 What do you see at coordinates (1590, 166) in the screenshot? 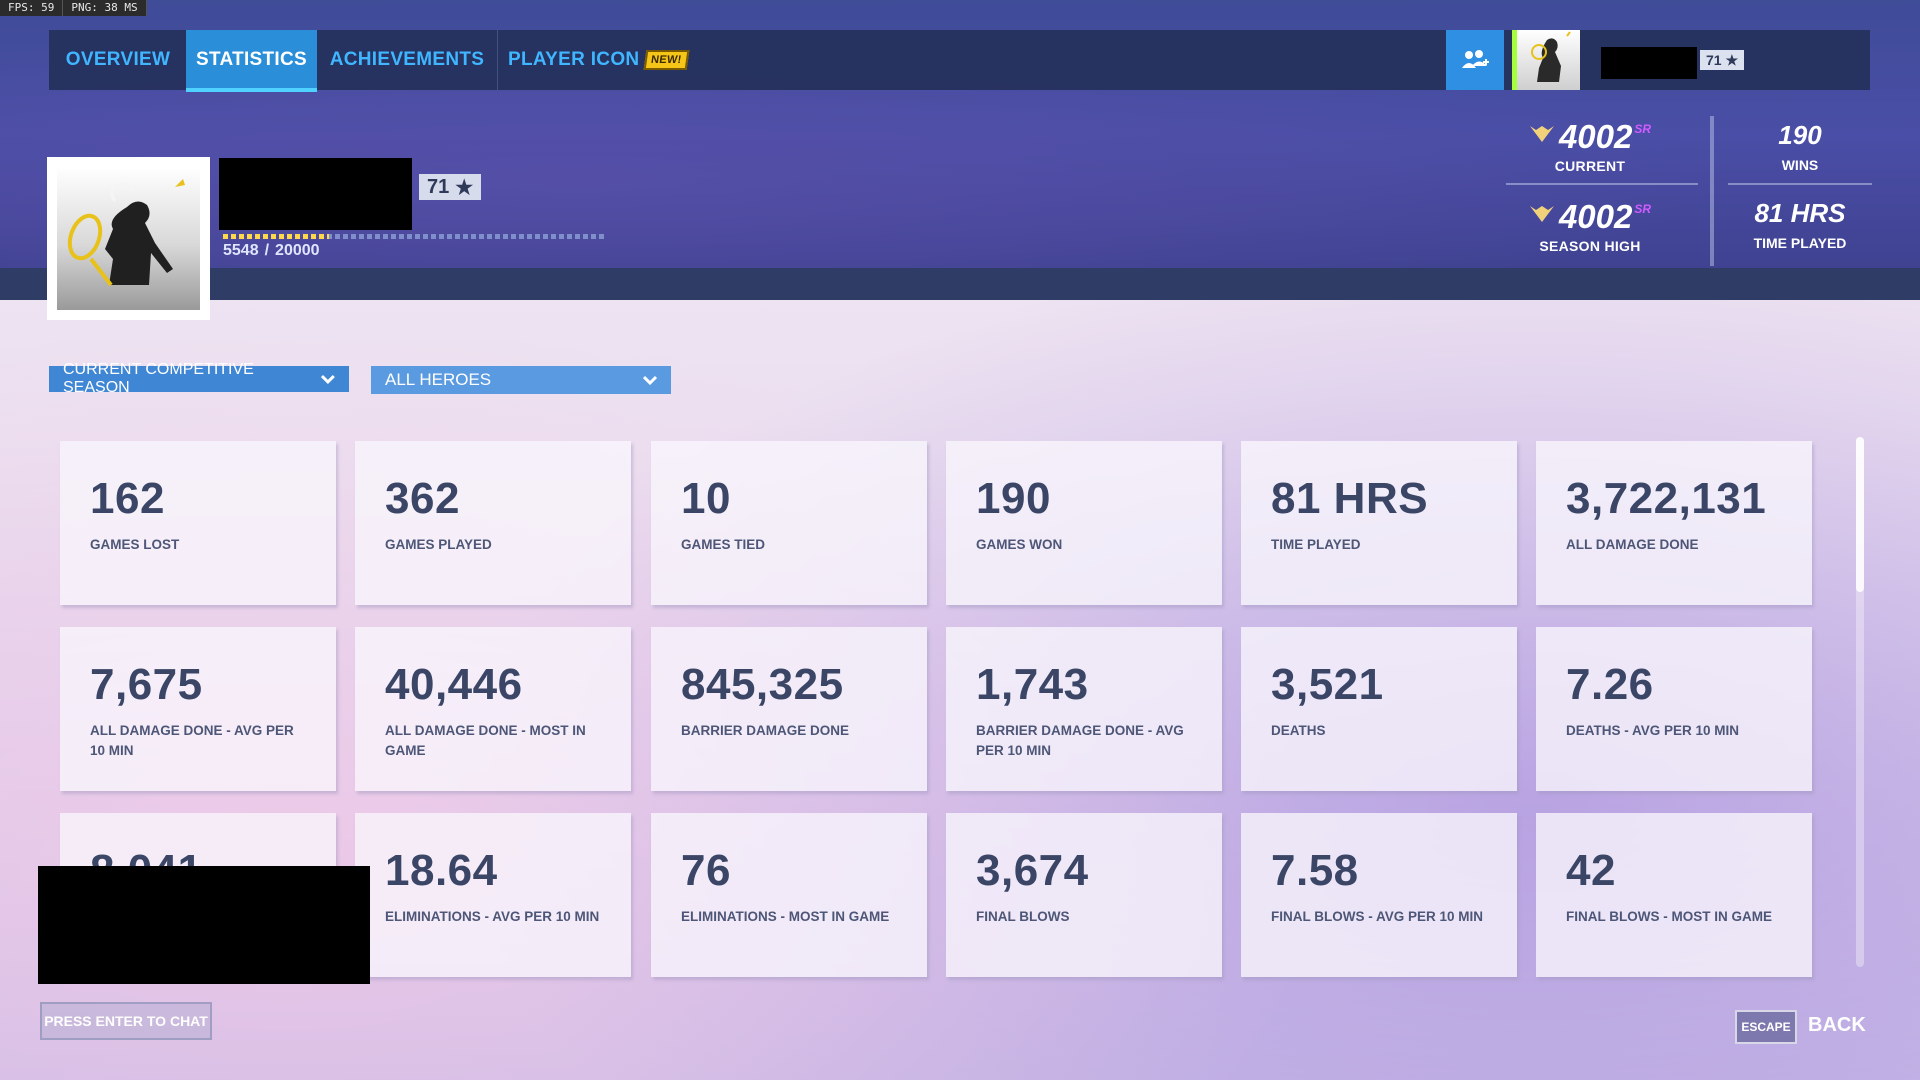
I see `current-sr-label: CURRENT` at bounding box center [1590, 166].